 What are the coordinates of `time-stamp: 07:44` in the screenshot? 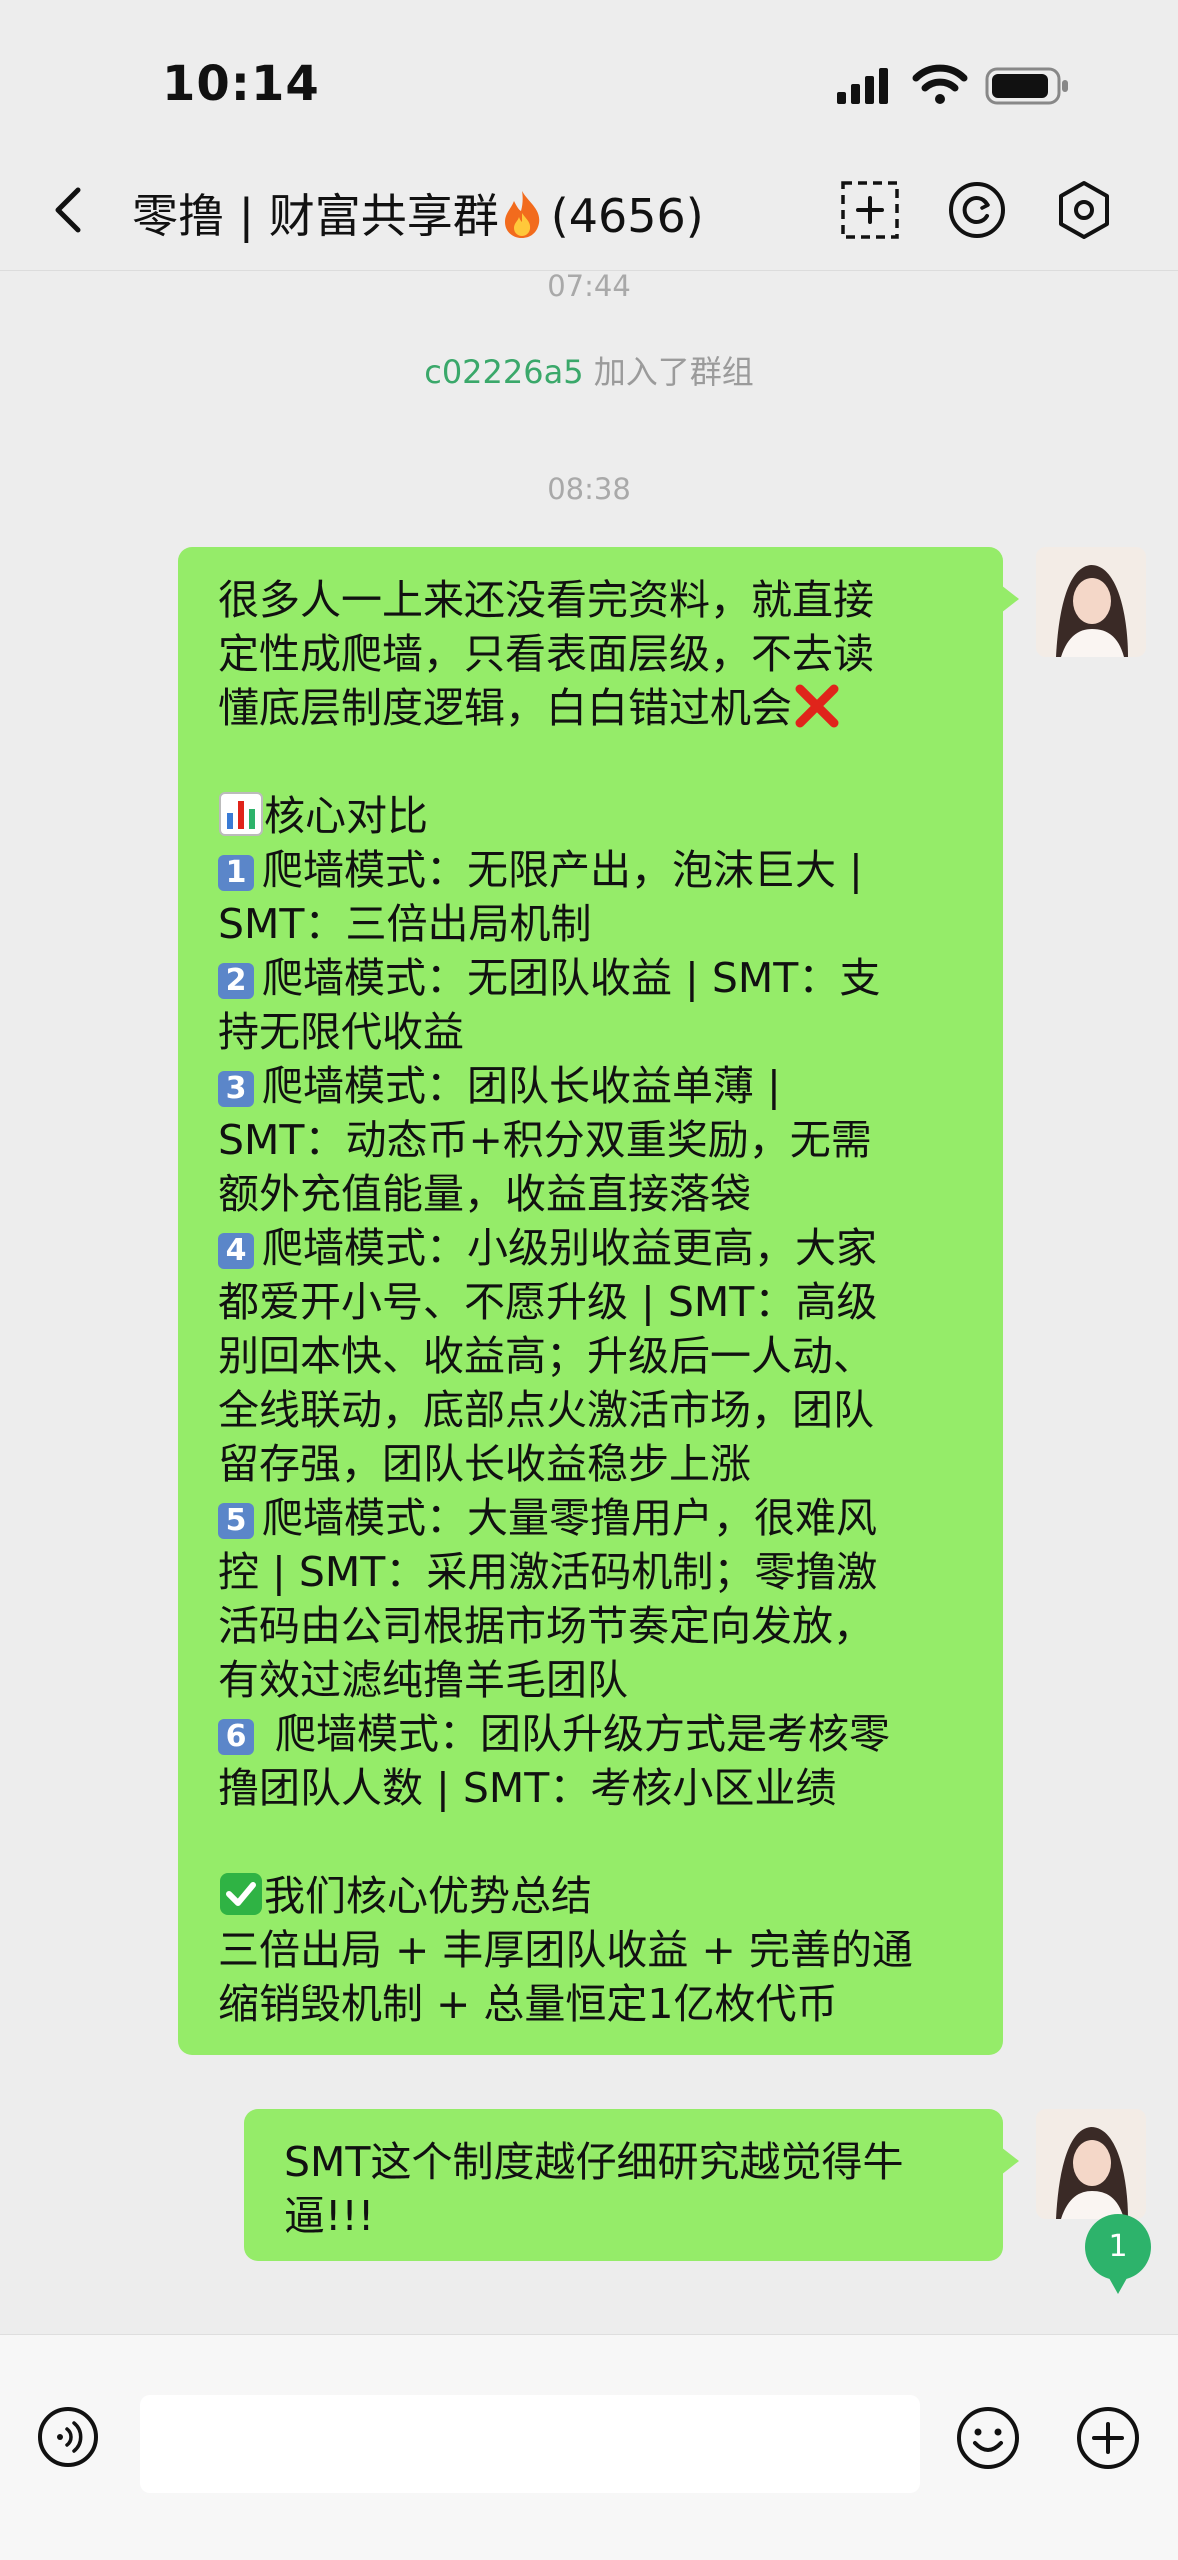 It's located at (589, 286).